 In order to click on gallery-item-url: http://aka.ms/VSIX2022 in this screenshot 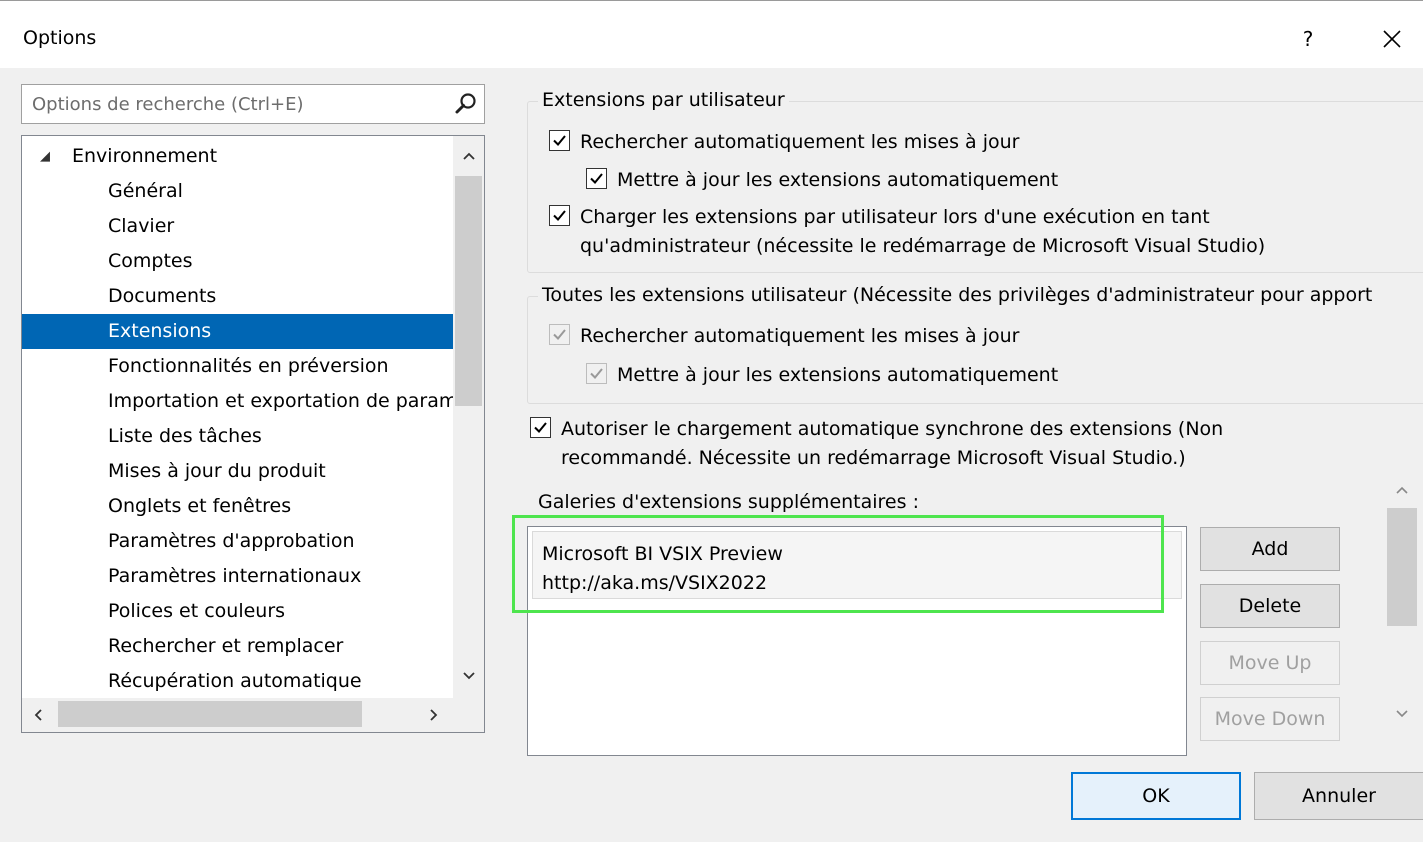, I will do `click(655, 583)`.